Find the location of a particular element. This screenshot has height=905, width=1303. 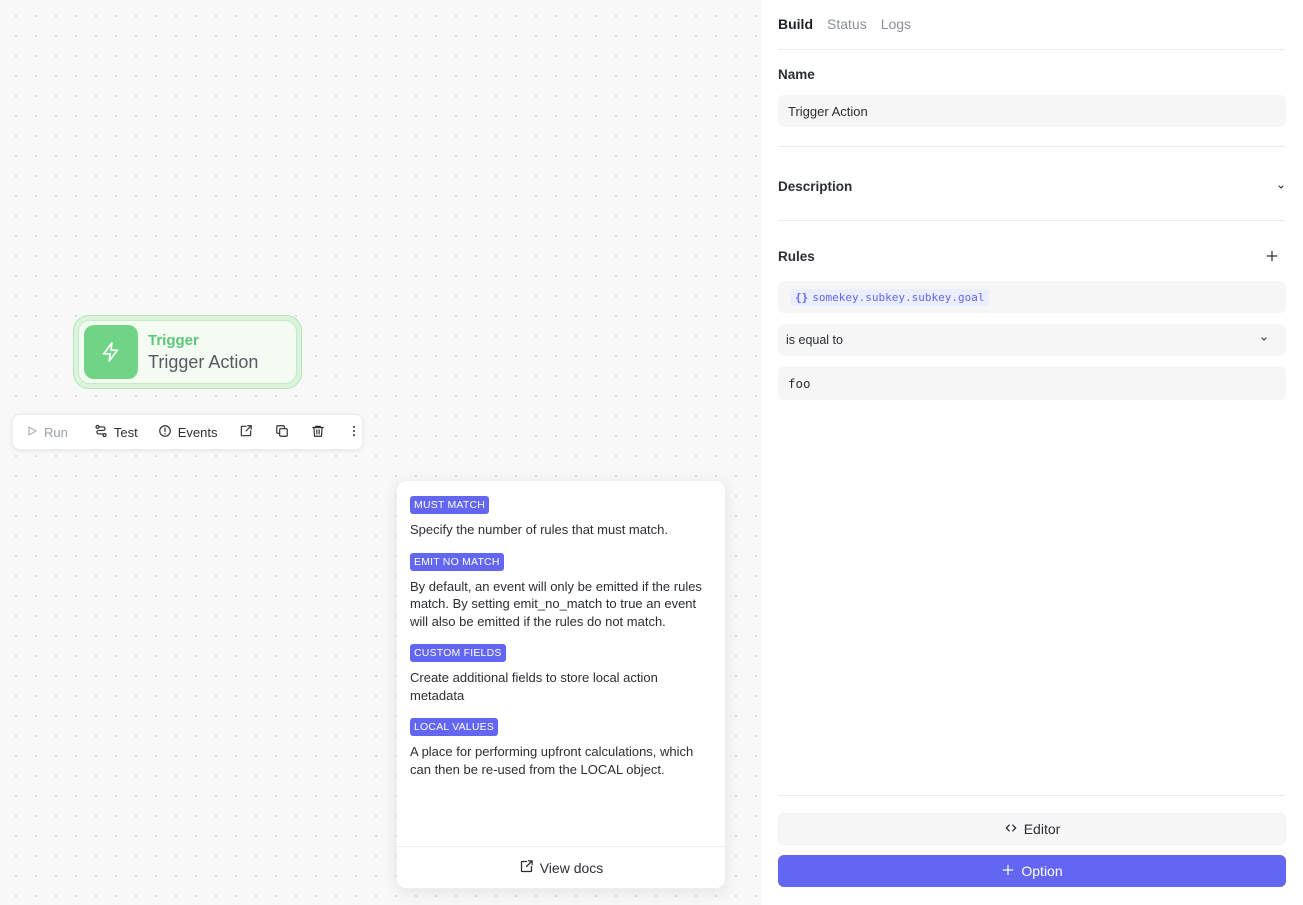

help-badge: LOCAL VALUES is located at coordinates (454, 727).